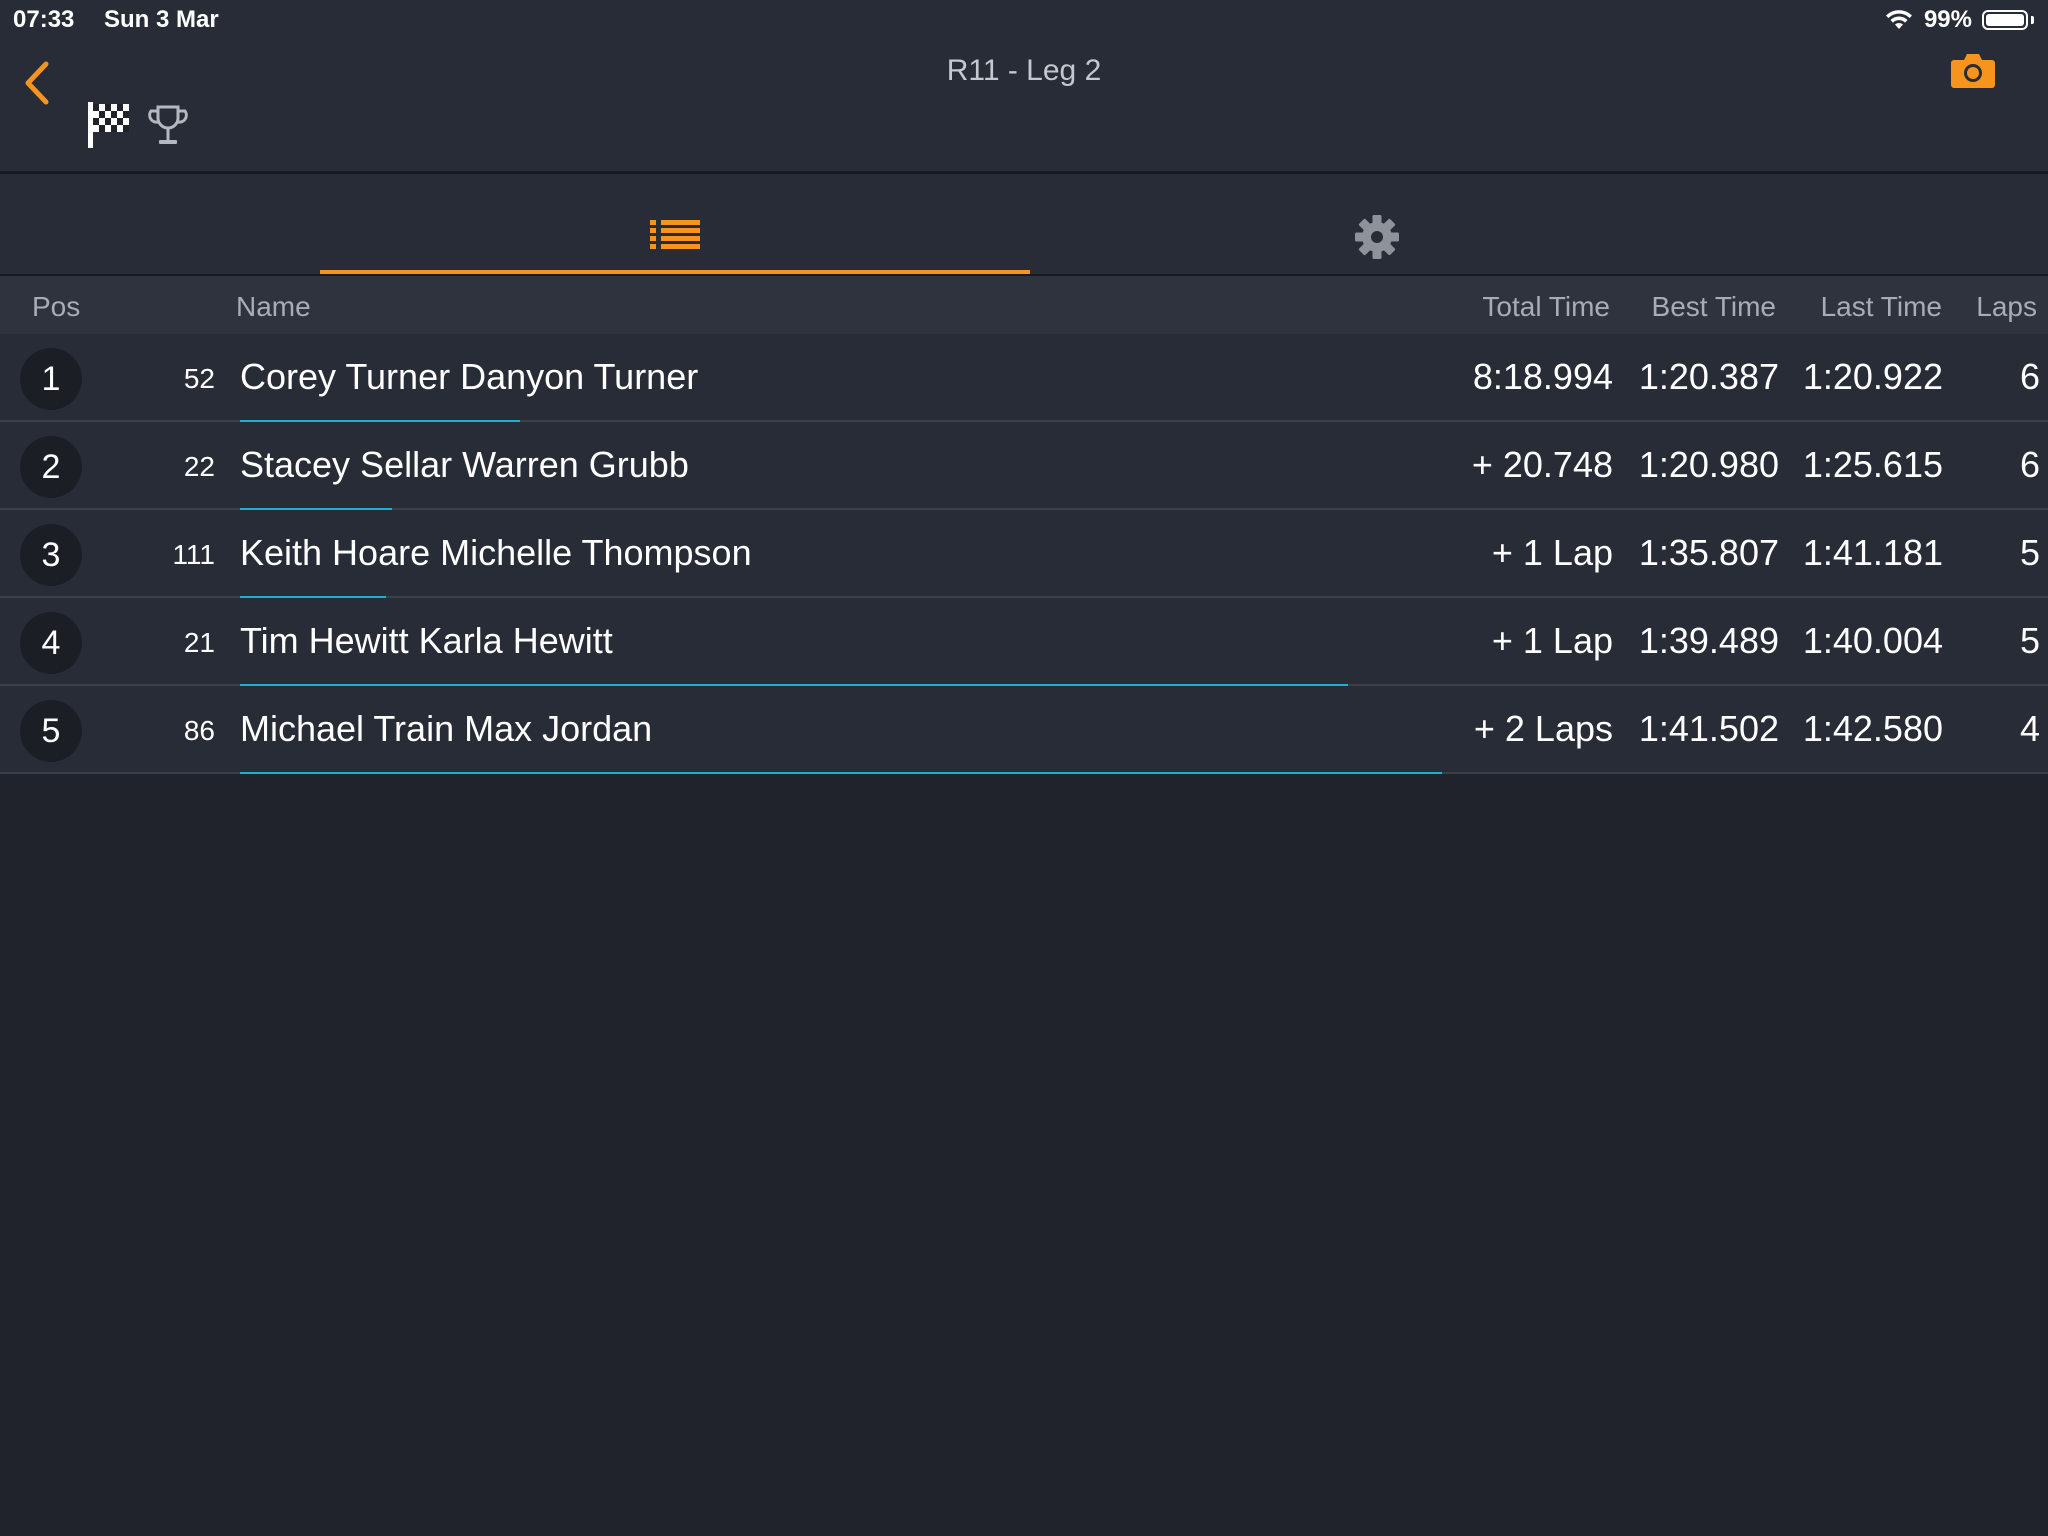 This screenshot has height=1536, width=2048. I want to click on header-bar: 07:33 Sun 3 Mar 99% R11 - Leg 2, so click(1024, 87).